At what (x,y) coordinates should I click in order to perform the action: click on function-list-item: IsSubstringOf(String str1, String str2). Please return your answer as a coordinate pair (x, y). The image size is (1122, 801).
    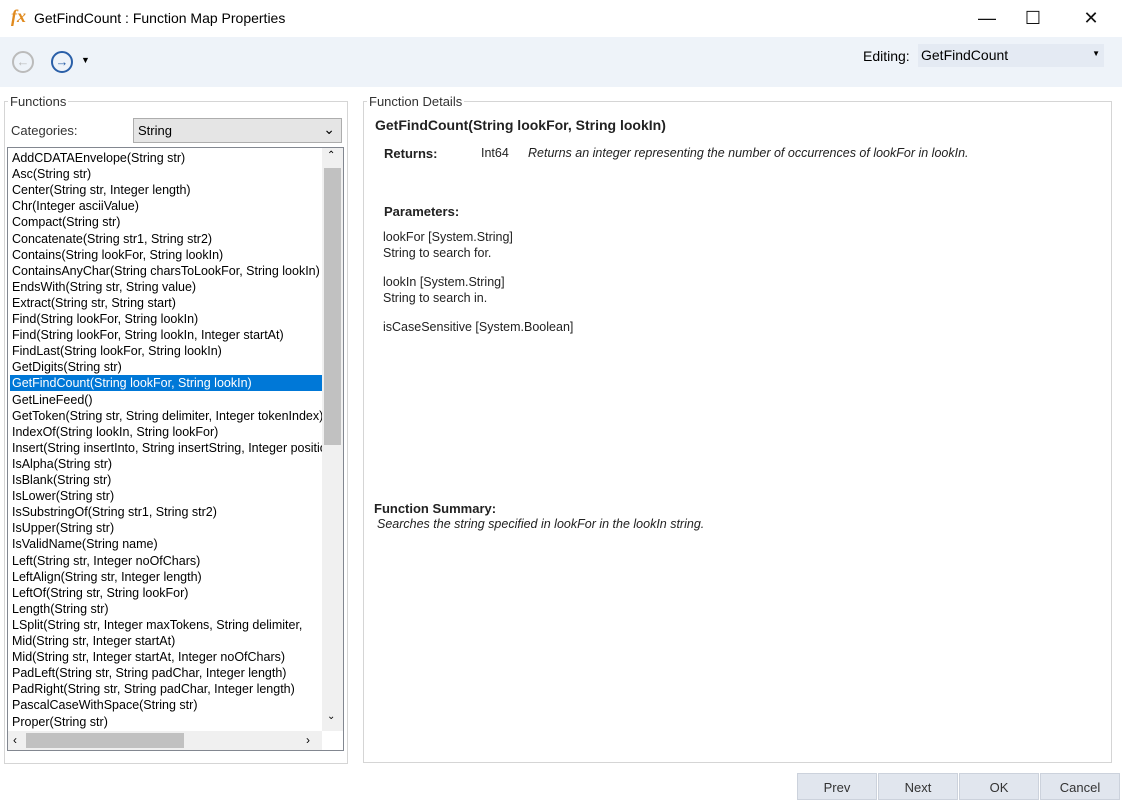
    Looking at the image, I should click on (166, 512).